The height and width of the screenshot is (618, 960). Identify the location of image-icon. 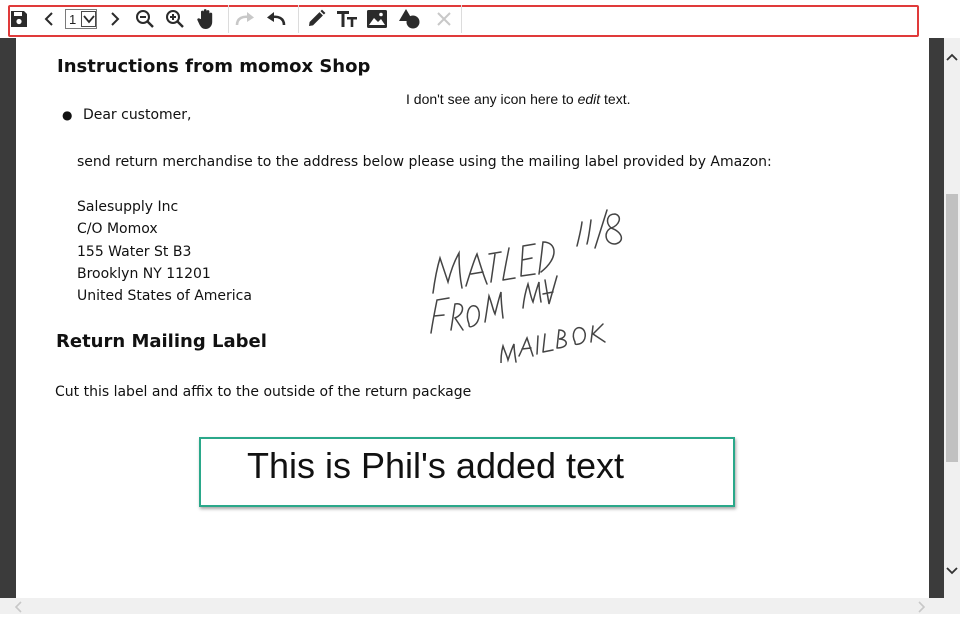
(377, 19).